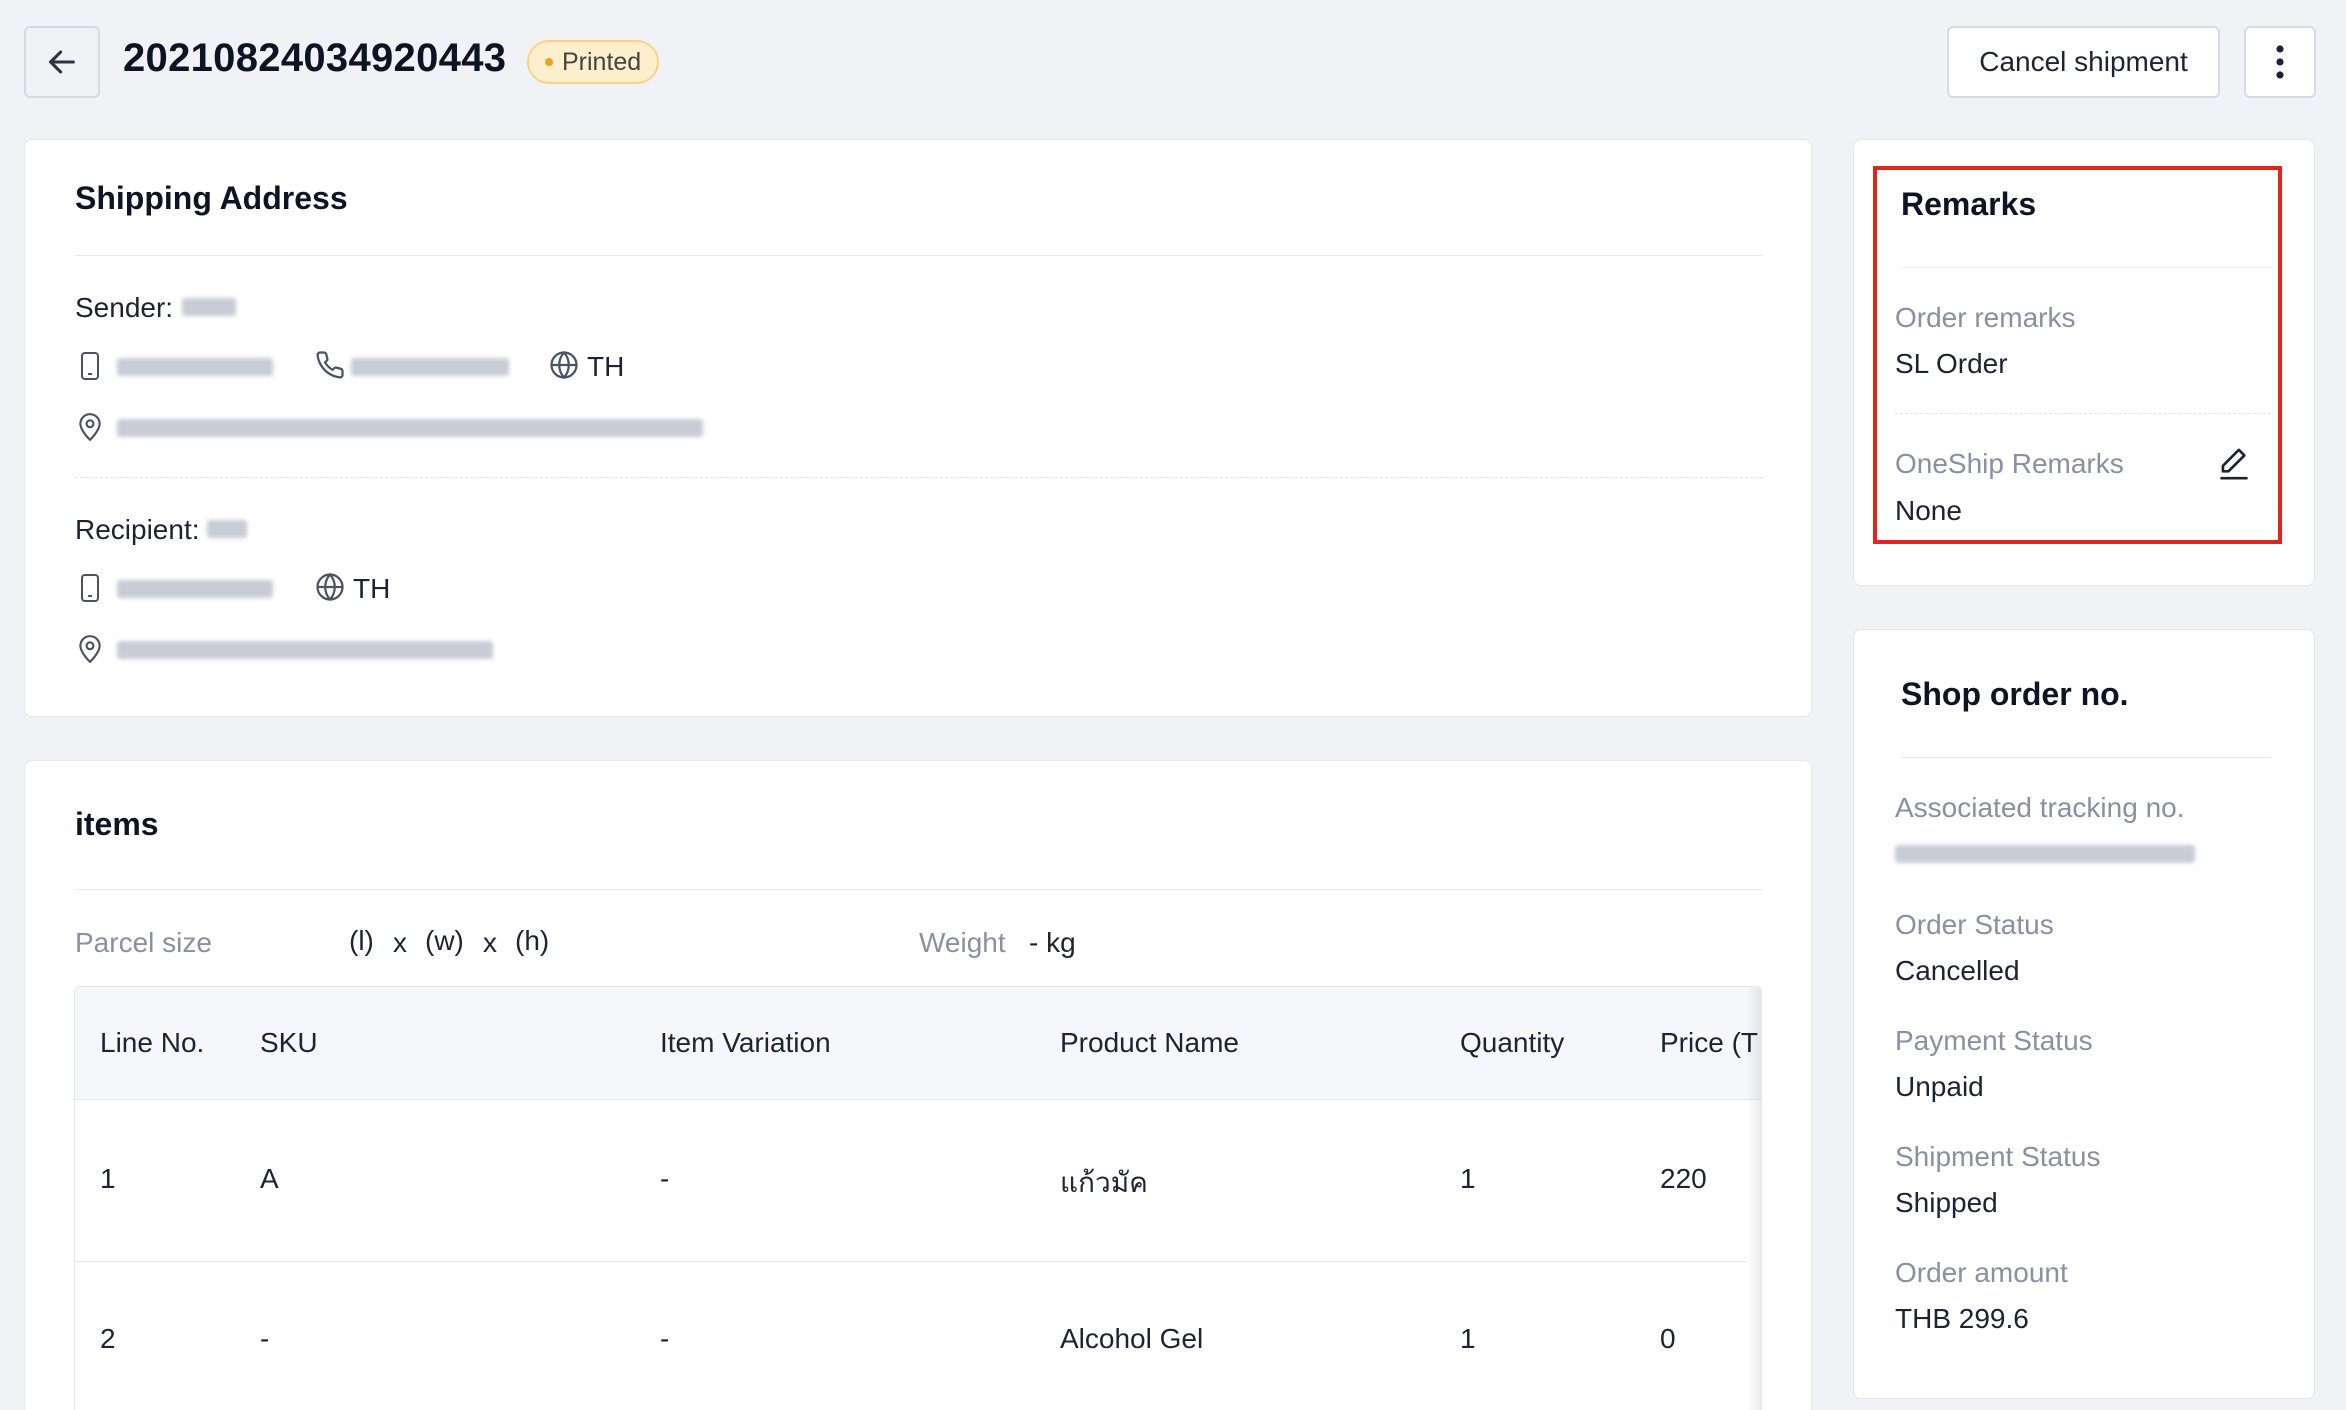 The width and height of the screenshot is (2346, 1410). Describe the element at coordinates (2045, 854) in the screenshot. I see `tracking-no-redacted` at that location.